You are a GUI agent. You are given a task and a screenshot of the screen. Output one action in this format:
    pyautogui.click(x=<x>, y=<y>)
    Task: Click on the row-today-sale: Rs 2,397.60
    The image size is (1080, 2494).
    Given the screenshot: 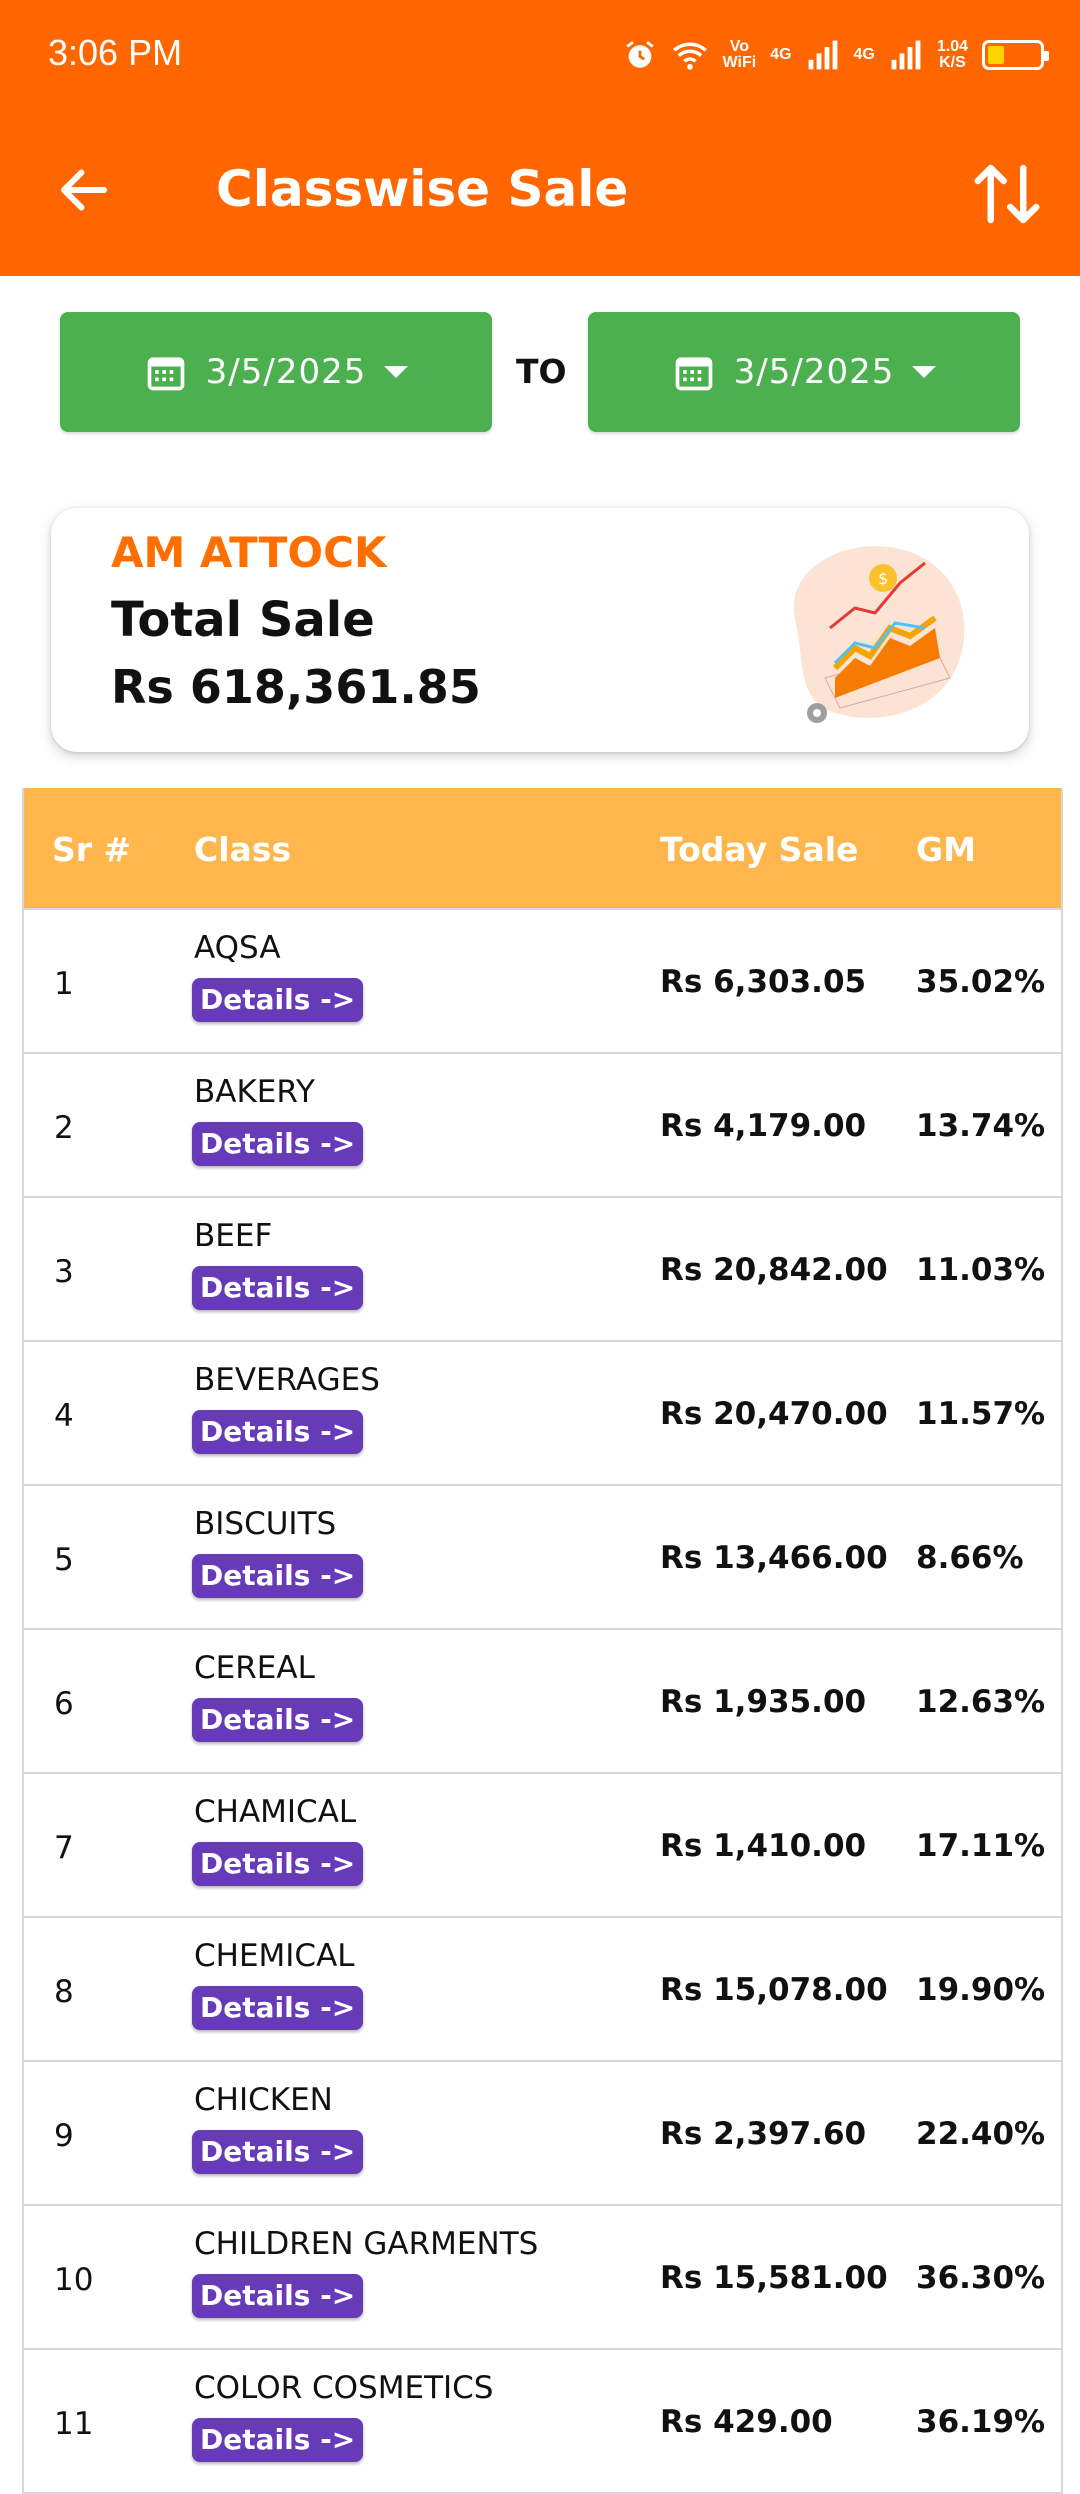 What is the action you would take?
    pyautogui.click(x=763, y=2134)
    